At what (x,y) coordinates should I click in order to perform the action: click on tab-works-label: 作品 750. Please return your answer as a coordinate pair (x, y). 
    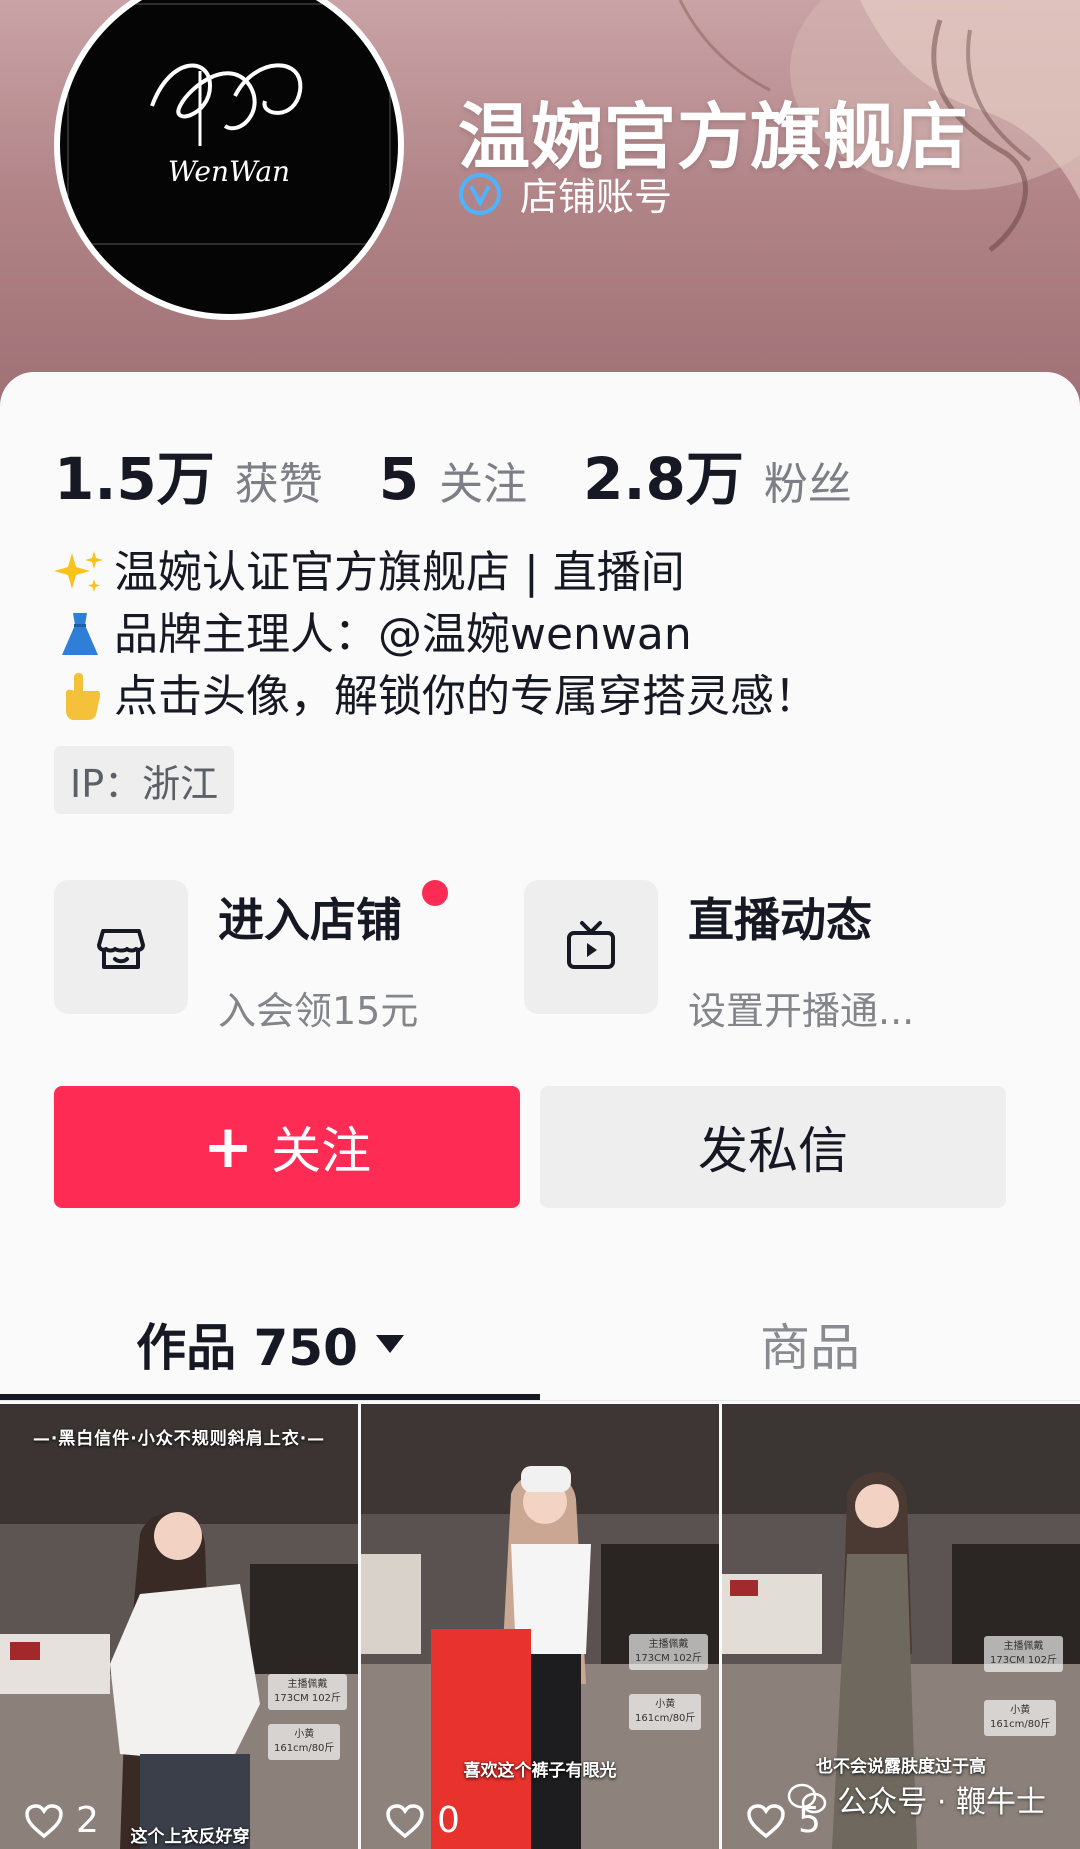
    Looking at the image, I should click on (247, 1348).